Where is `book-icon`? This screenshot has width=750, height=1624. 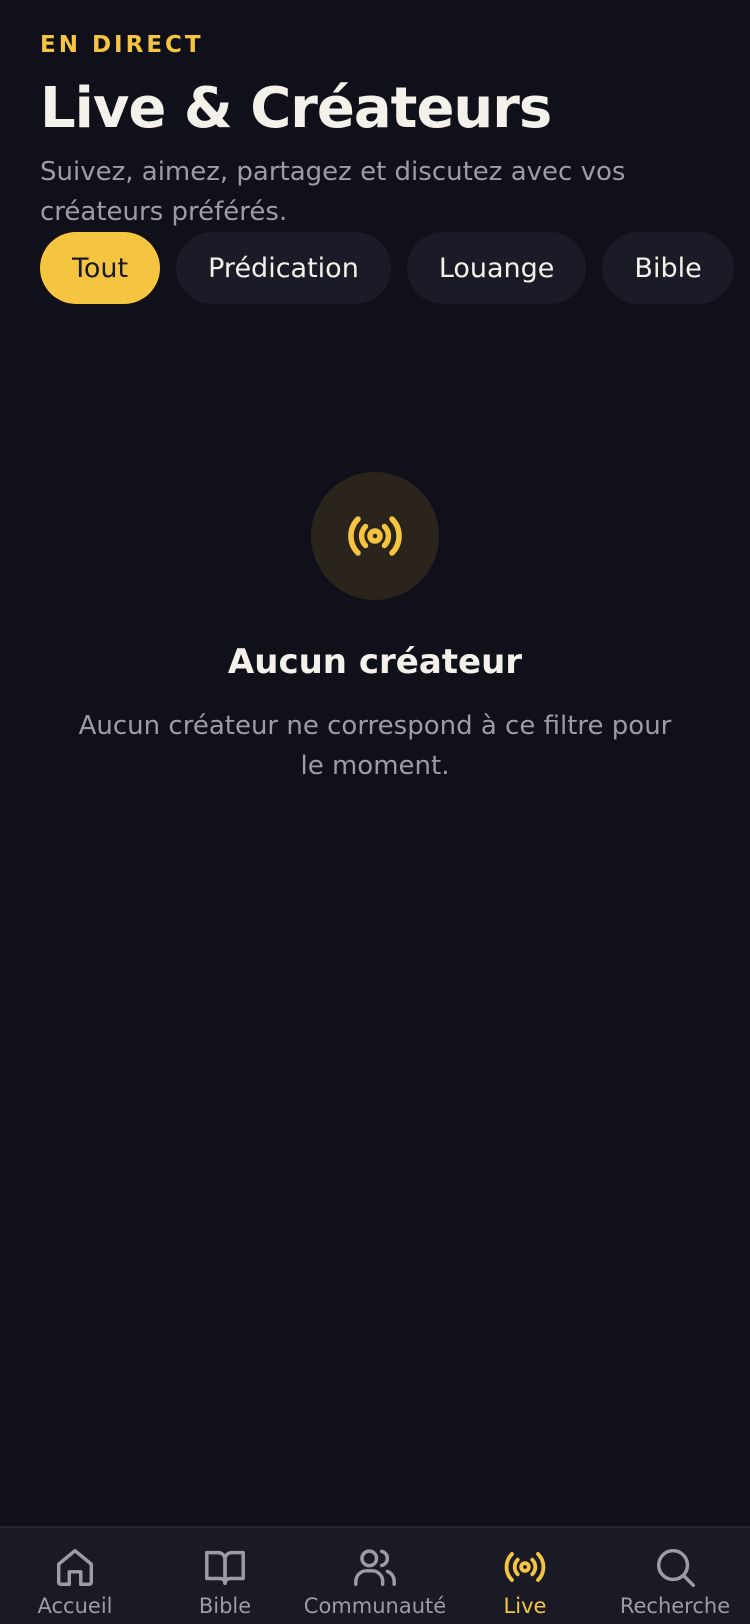 book-icon is located at coordinates (225, 1568).